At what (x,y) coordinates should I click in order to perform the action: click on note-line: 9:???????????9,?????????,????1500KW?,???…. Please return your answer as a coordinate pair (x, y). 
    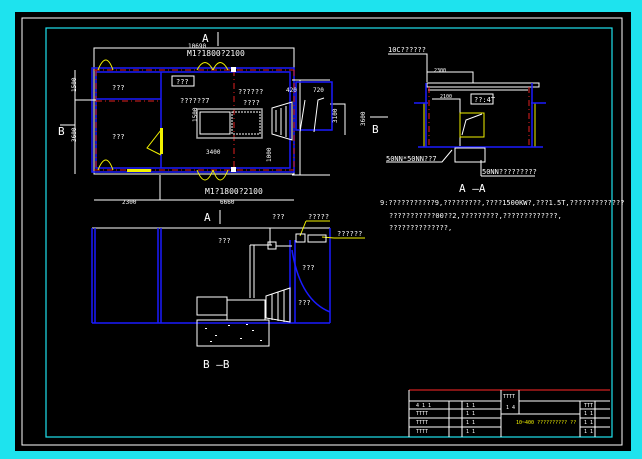
    Looking at the image, I should click on (502, 203).